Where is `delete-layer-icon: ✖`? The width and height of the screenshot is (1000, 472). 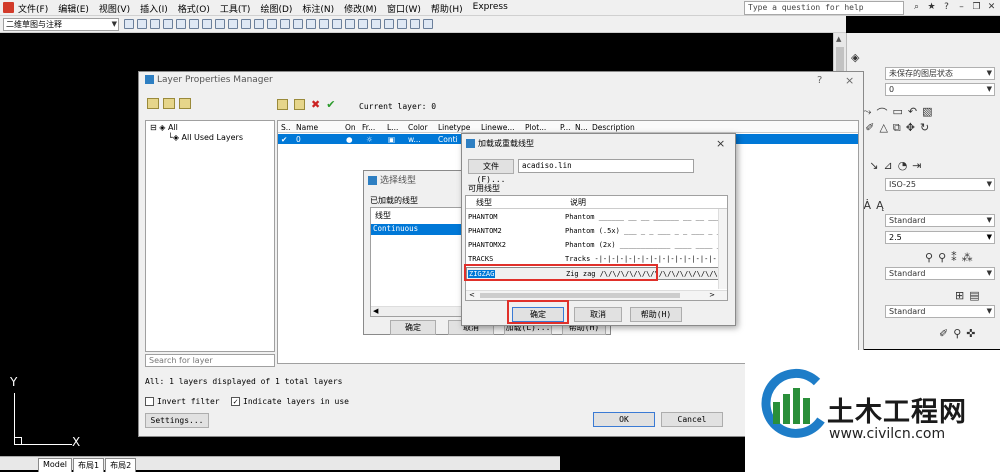
delete-layer-icon: ✖ is located at coordinates (315, 104).